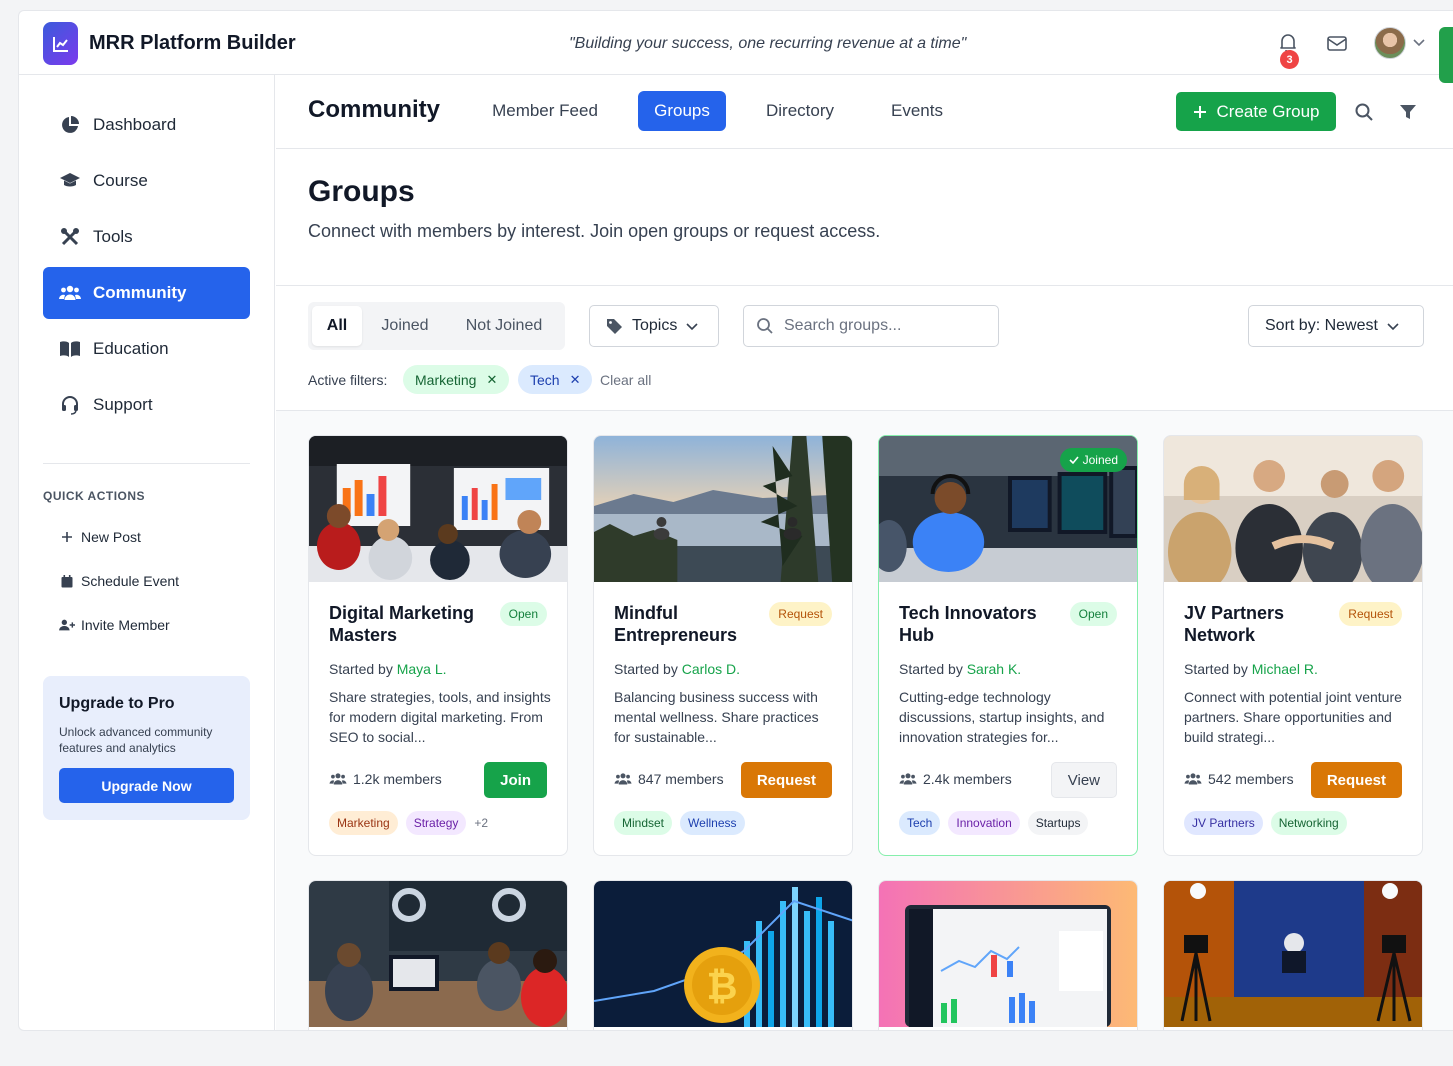 Image resolution: width=1453 pixels, height=1066 pixels. Describe the element at coordinates (917, 111) in the screenshot. I see `tab-events: Events` at that location.